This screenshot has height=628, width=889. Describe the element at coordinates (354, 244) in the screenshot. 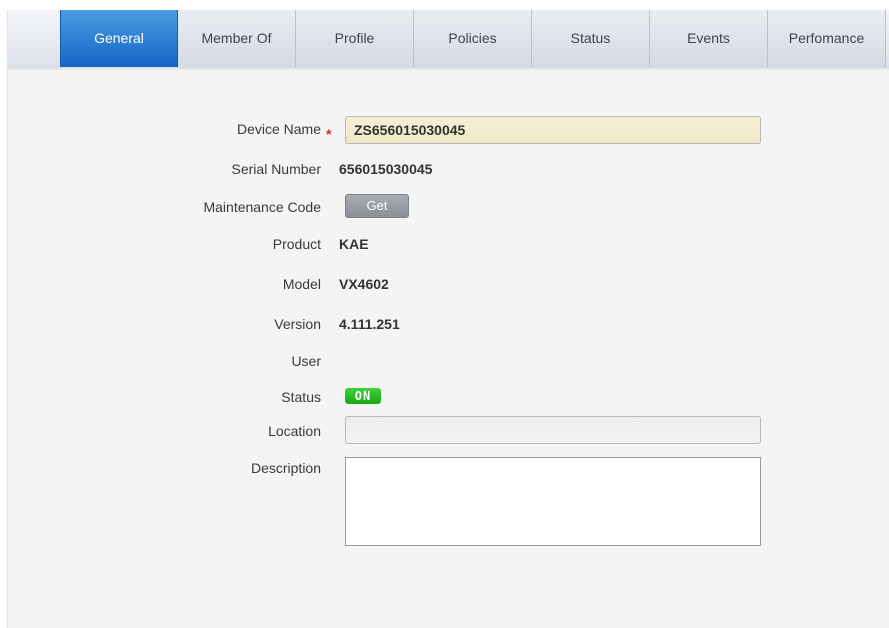

I see `product-value: KAE` at that location.